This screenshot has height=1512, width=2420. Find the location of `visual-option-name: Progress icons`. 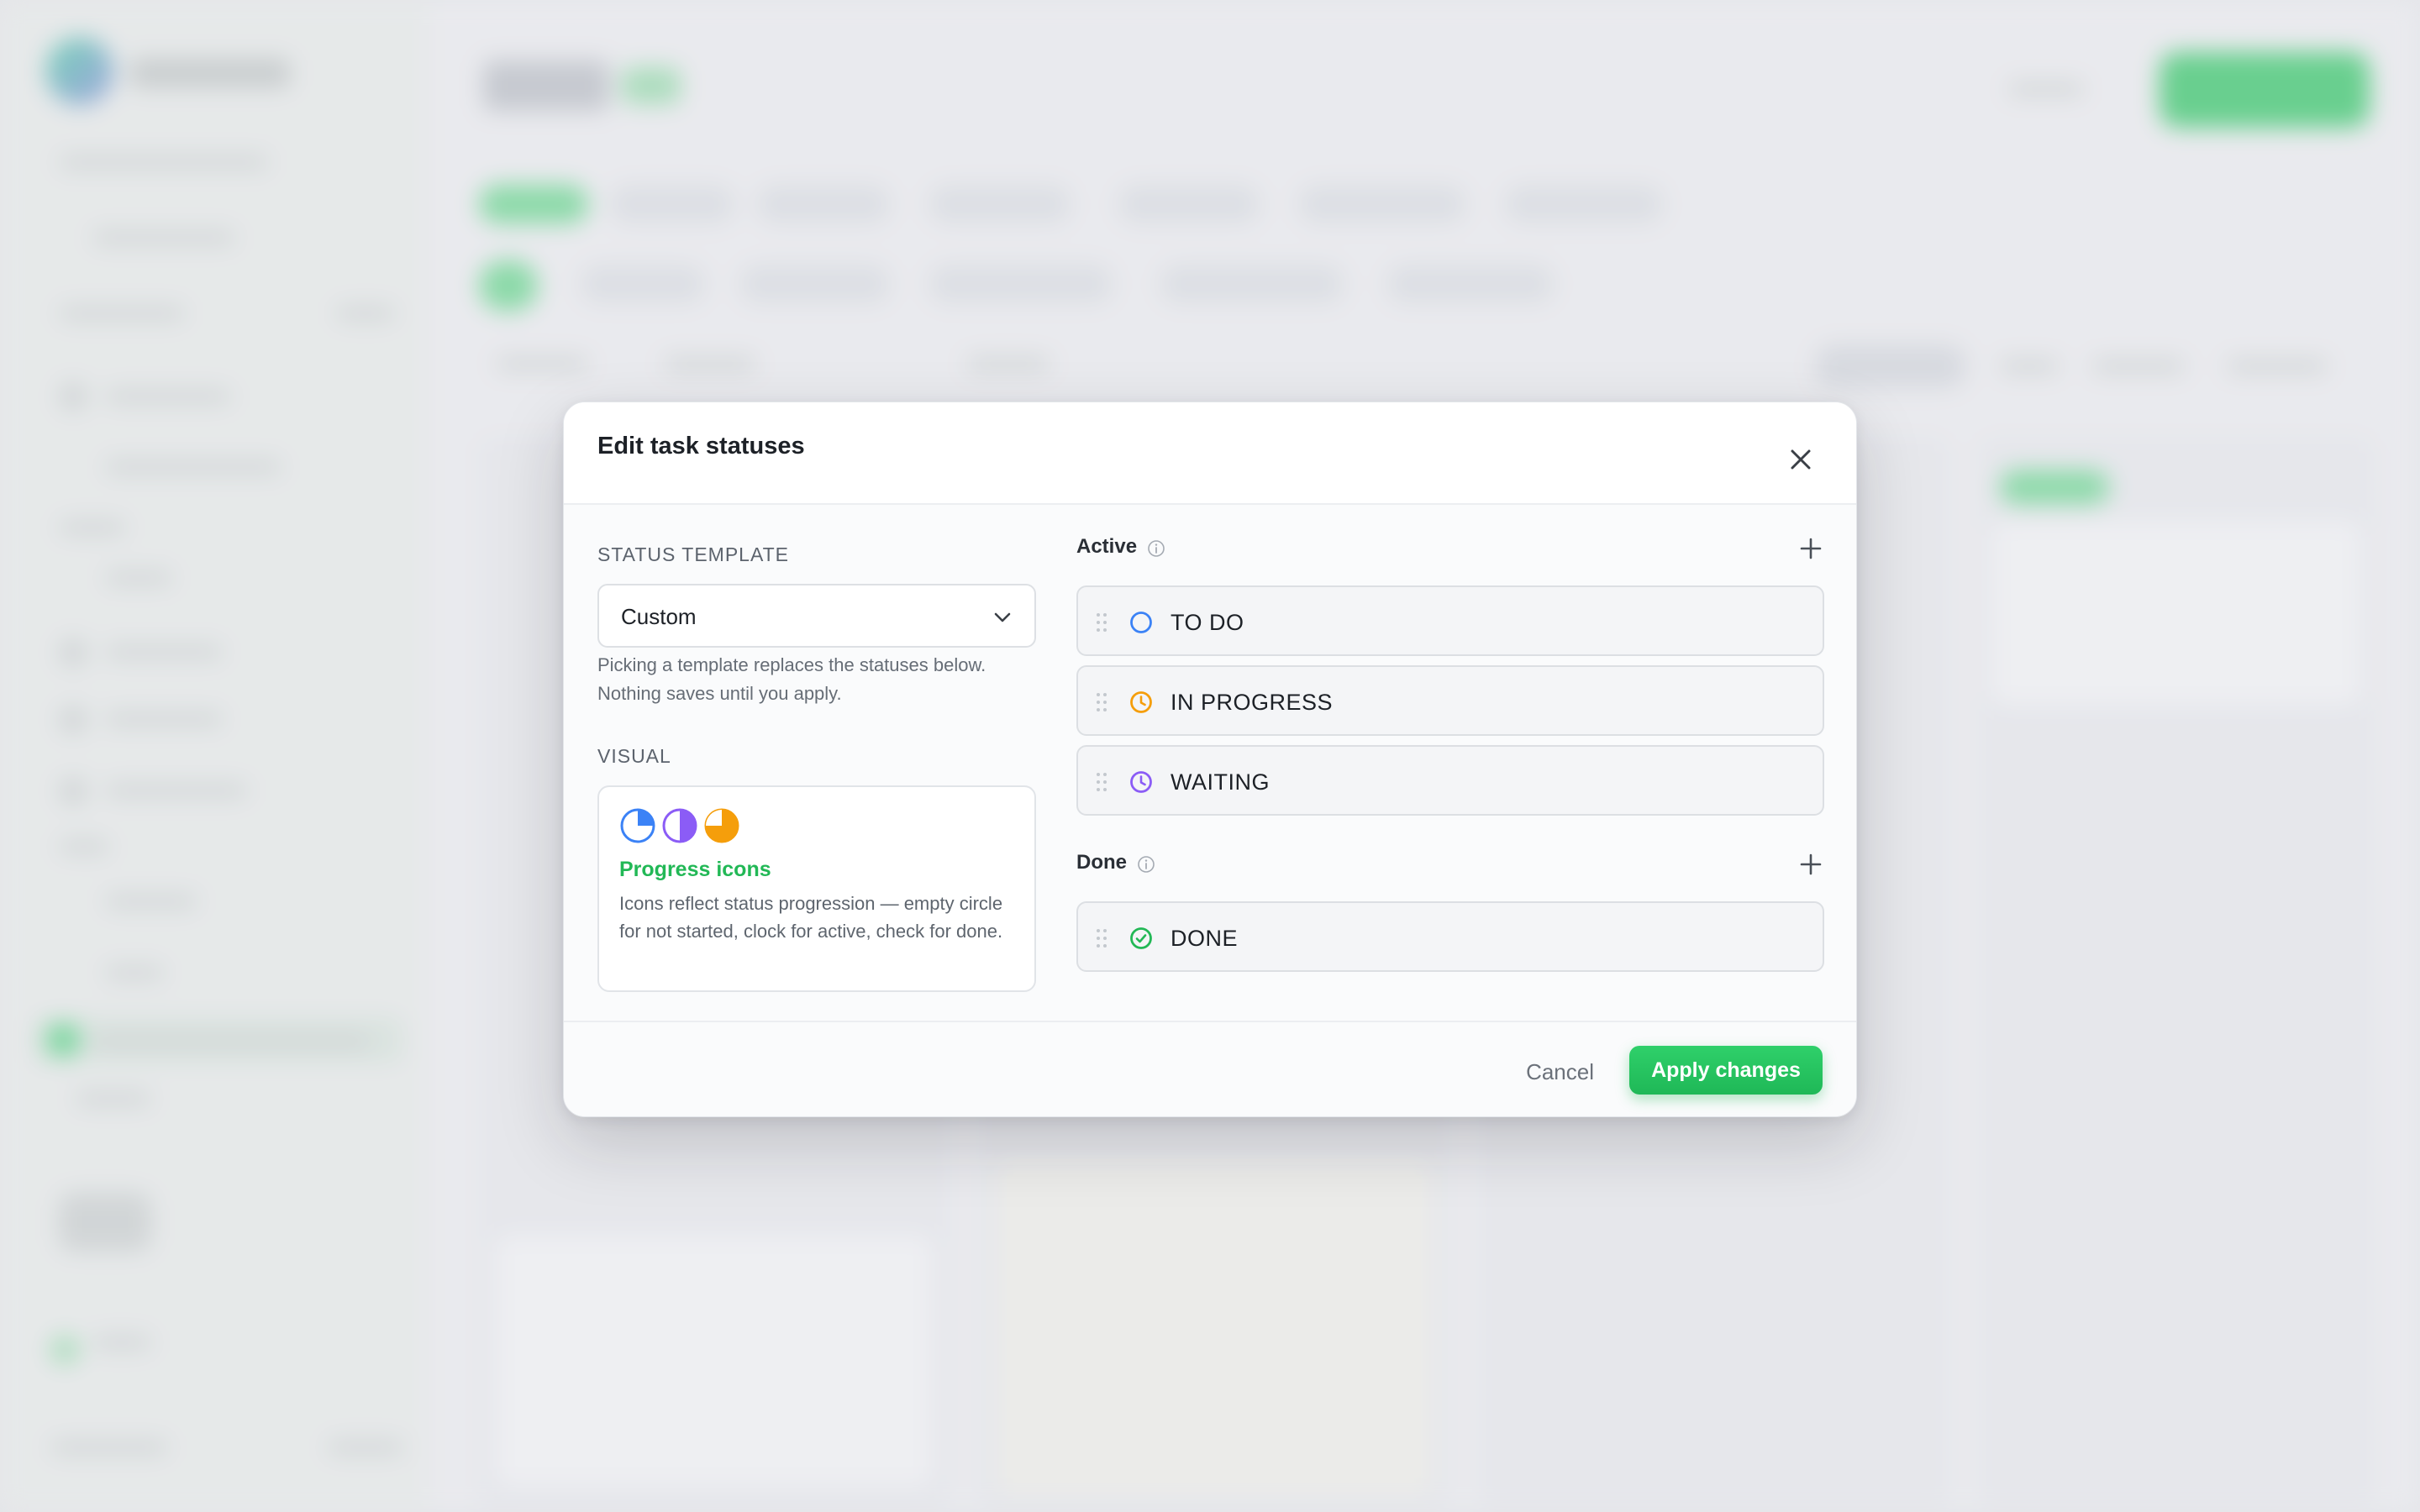

visual-option-name: Progress icons is located at coordinates (695, 869).